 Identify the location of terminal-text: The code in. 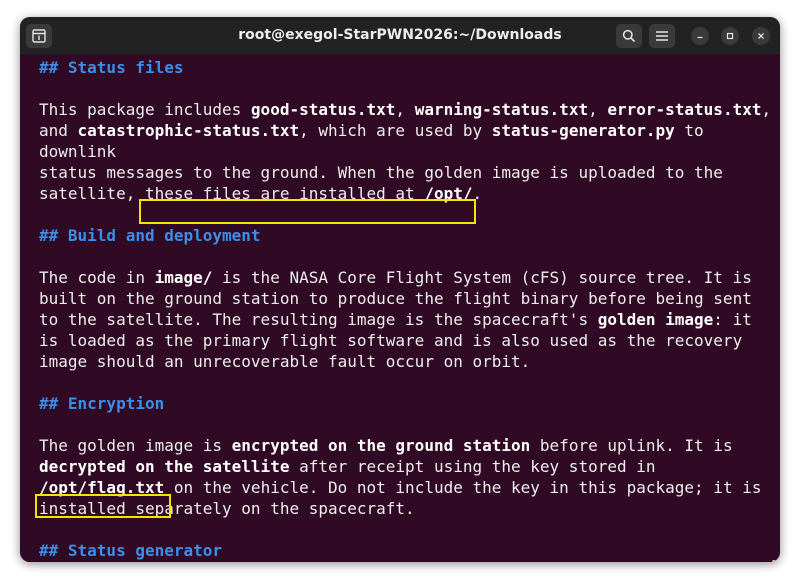
(97, 277).